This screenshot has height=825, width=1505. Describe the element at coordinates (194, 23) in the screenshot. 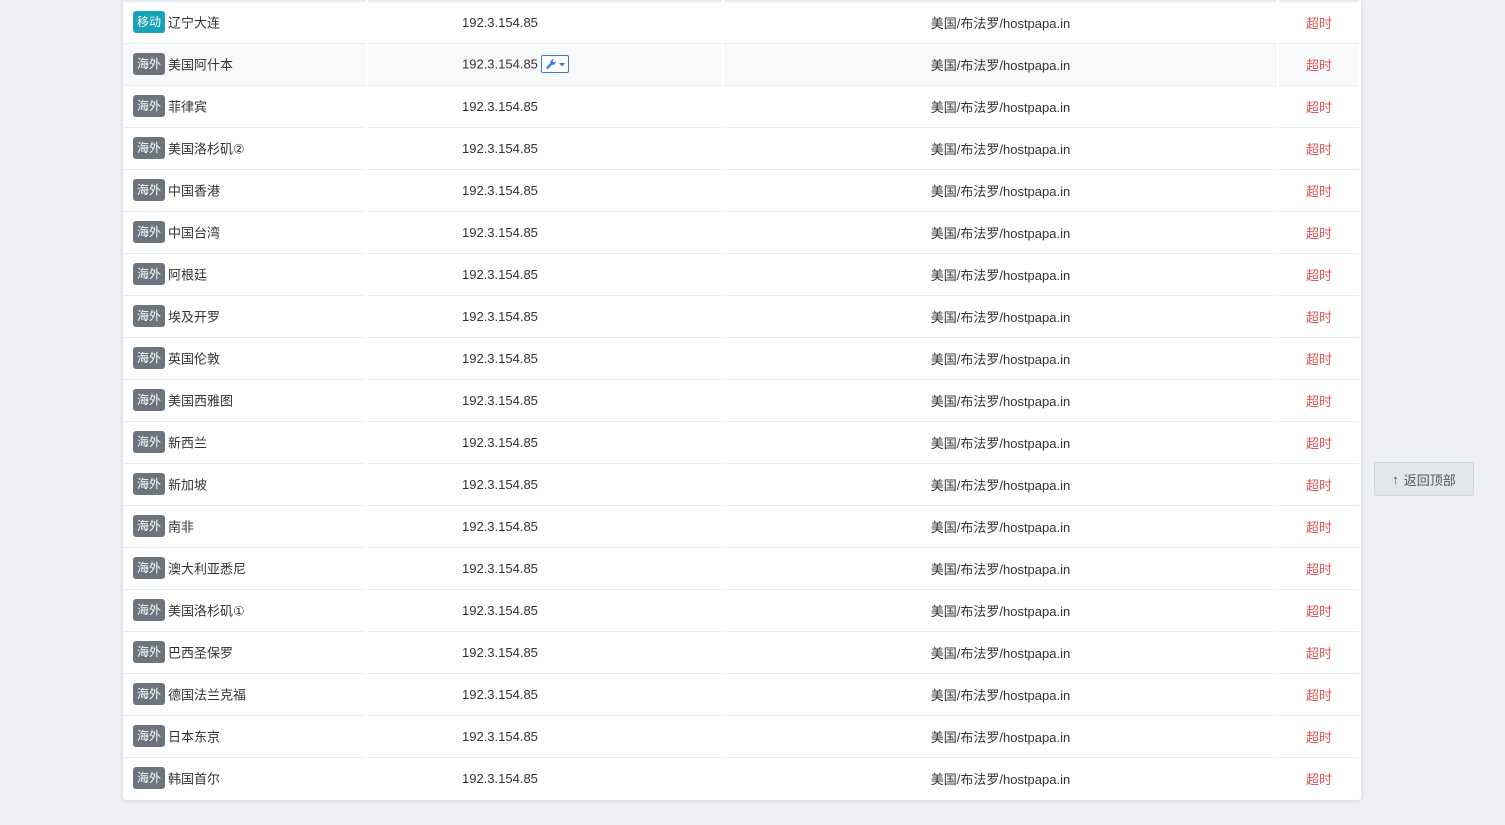

I see `node-name: 辽宁大连` at that location.